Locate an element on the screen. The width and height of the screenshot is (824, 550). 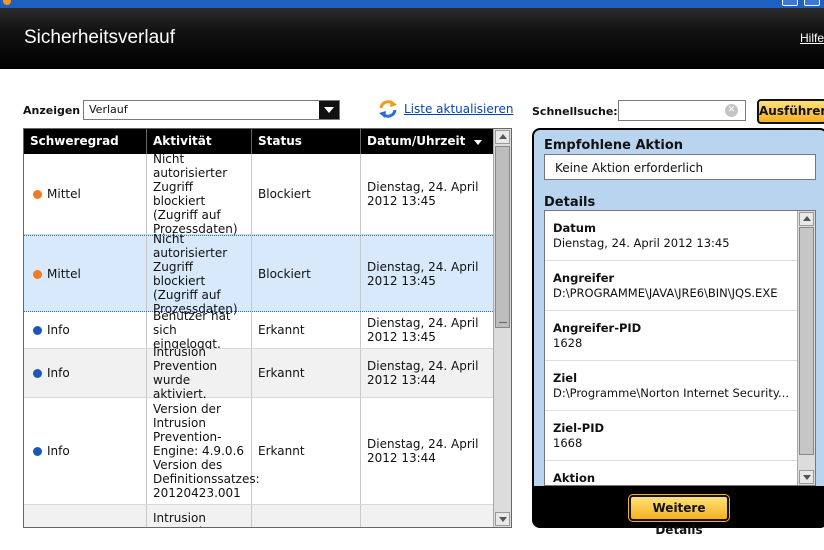
detail-key: Ziel-PID is located at coordinates (579, 428).